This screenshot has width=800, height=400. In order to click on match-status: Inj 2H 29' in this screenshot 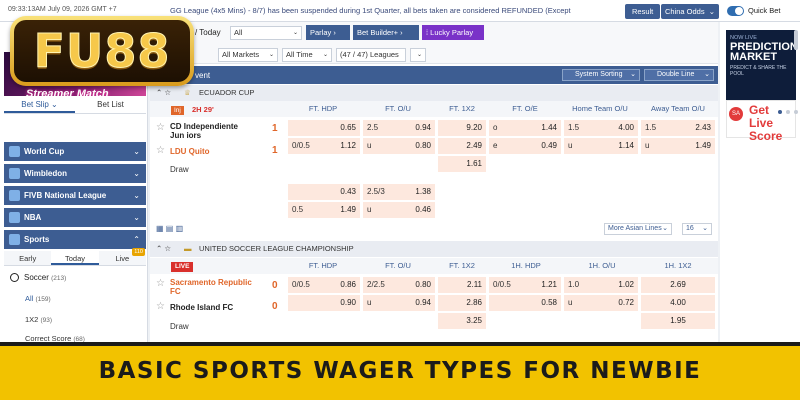, I will do `click(219, 110)`.